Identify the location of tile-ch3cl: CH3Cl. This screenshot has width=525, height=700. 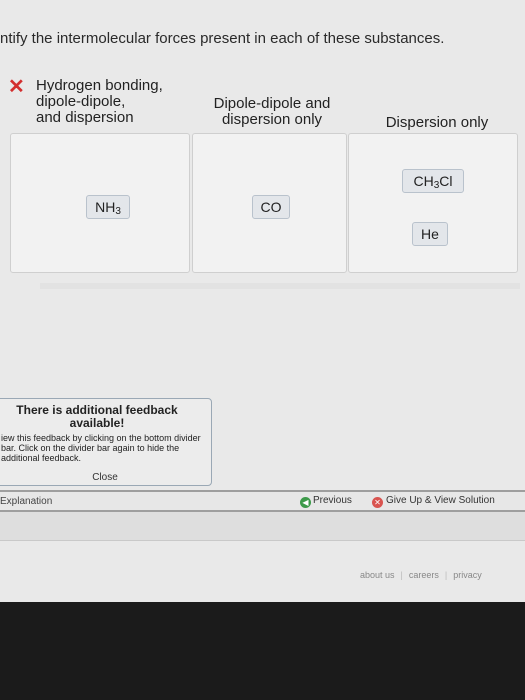
(433, 181).